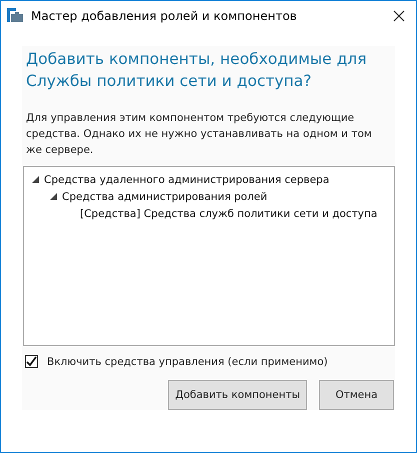 The image size is (417, 453). I want to click on tree-item: Средства удаленного администрирования сервера, so click(187, 180).